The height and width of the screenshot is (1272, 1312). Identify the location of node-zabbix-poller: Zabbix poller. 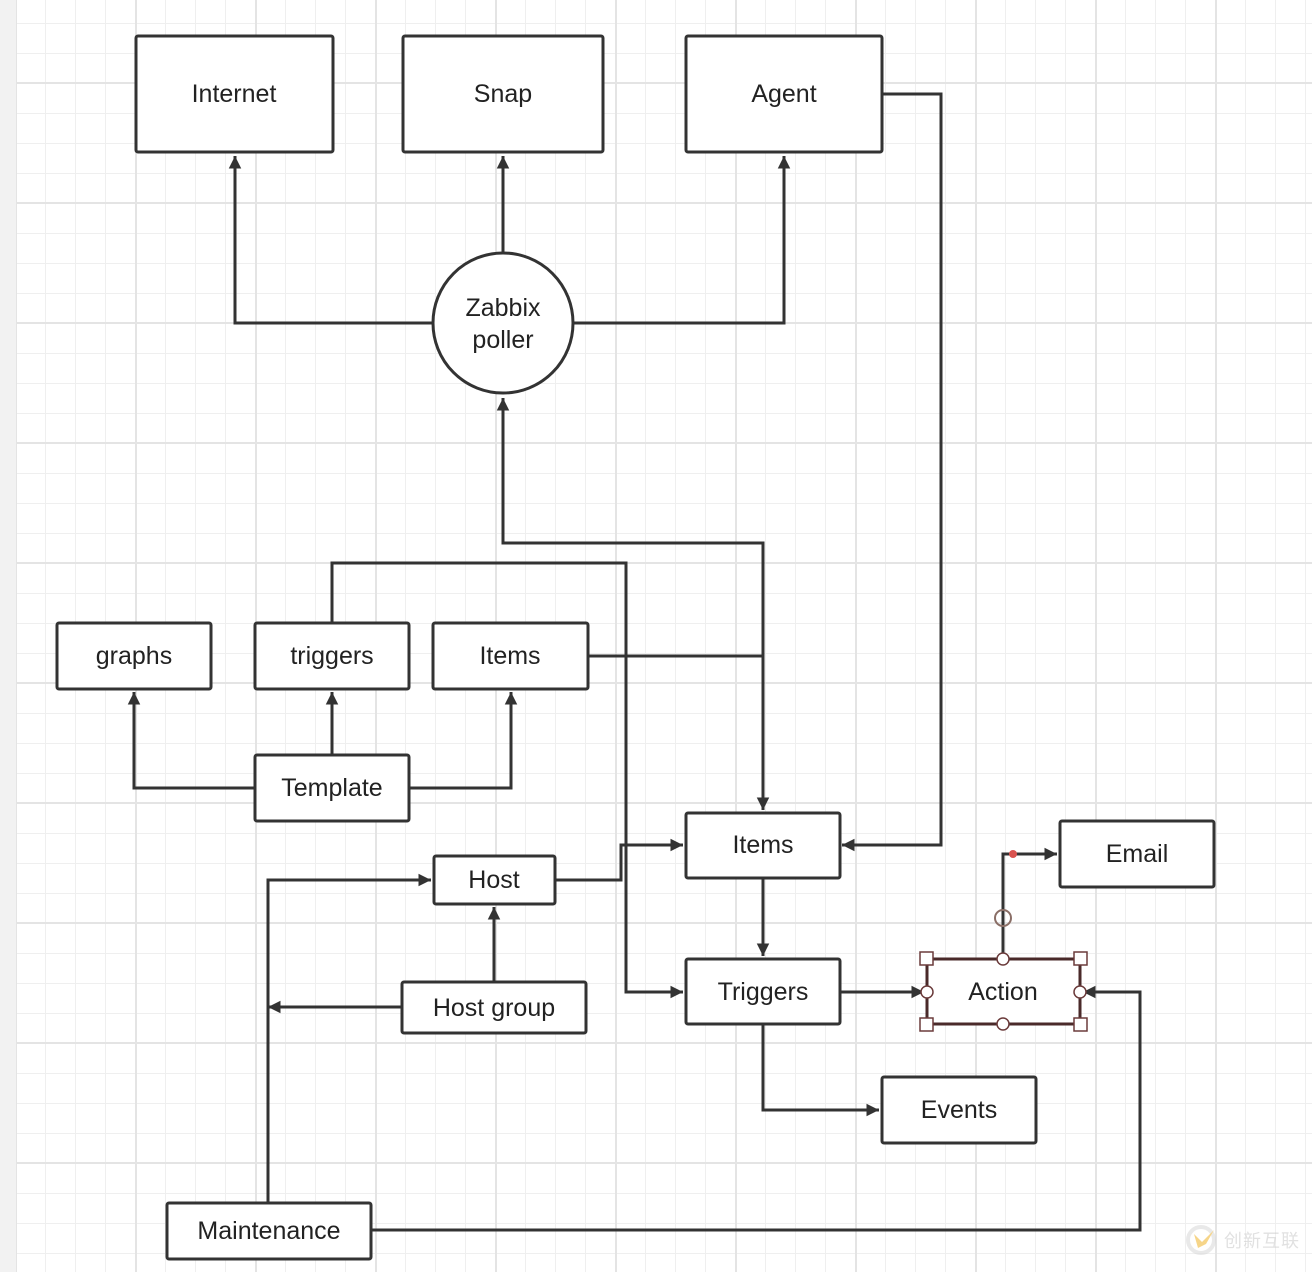
(503, 323).